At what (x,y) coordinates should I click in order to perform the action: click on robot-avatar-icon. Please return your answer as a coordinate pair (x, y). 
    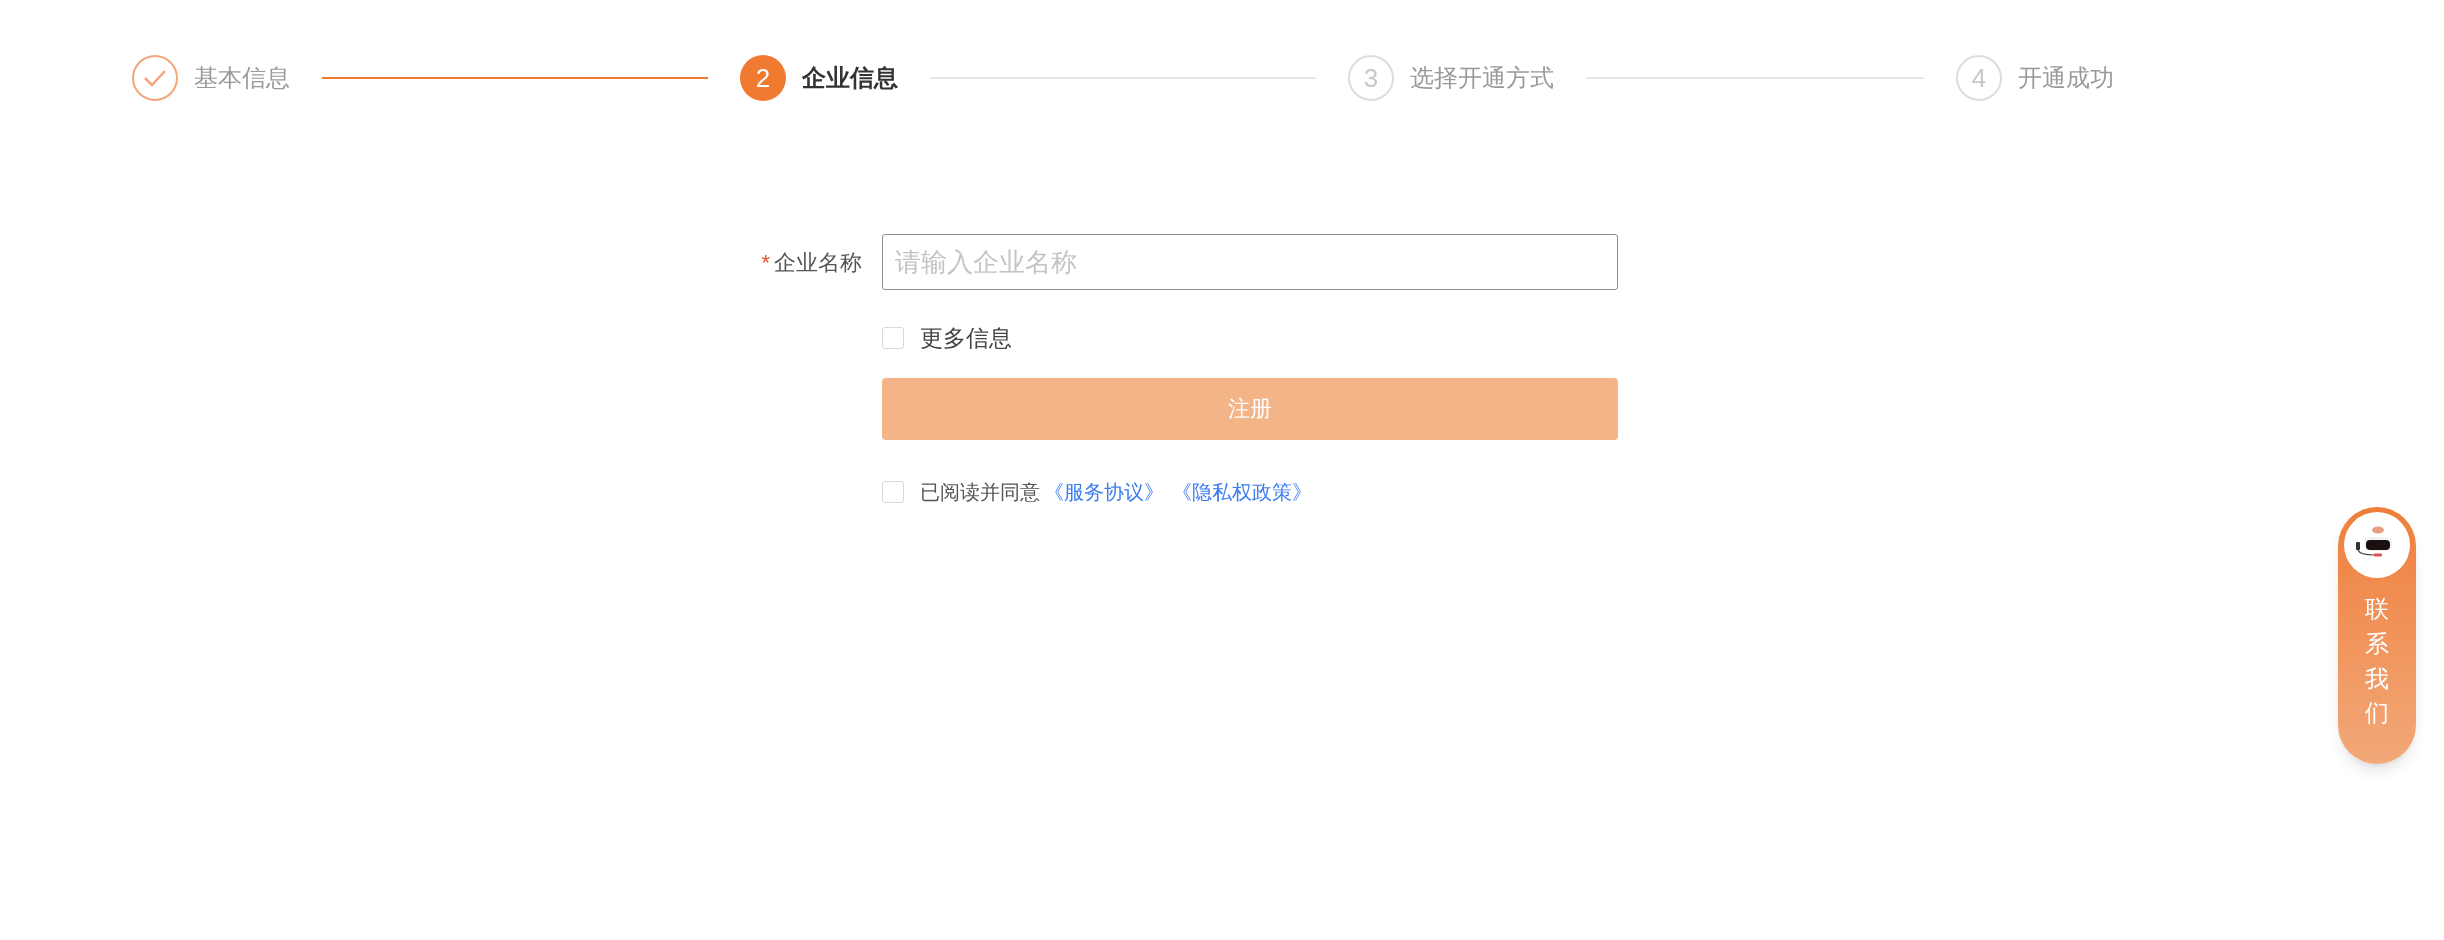
    Looking at the image, I should click on (2377, 545).